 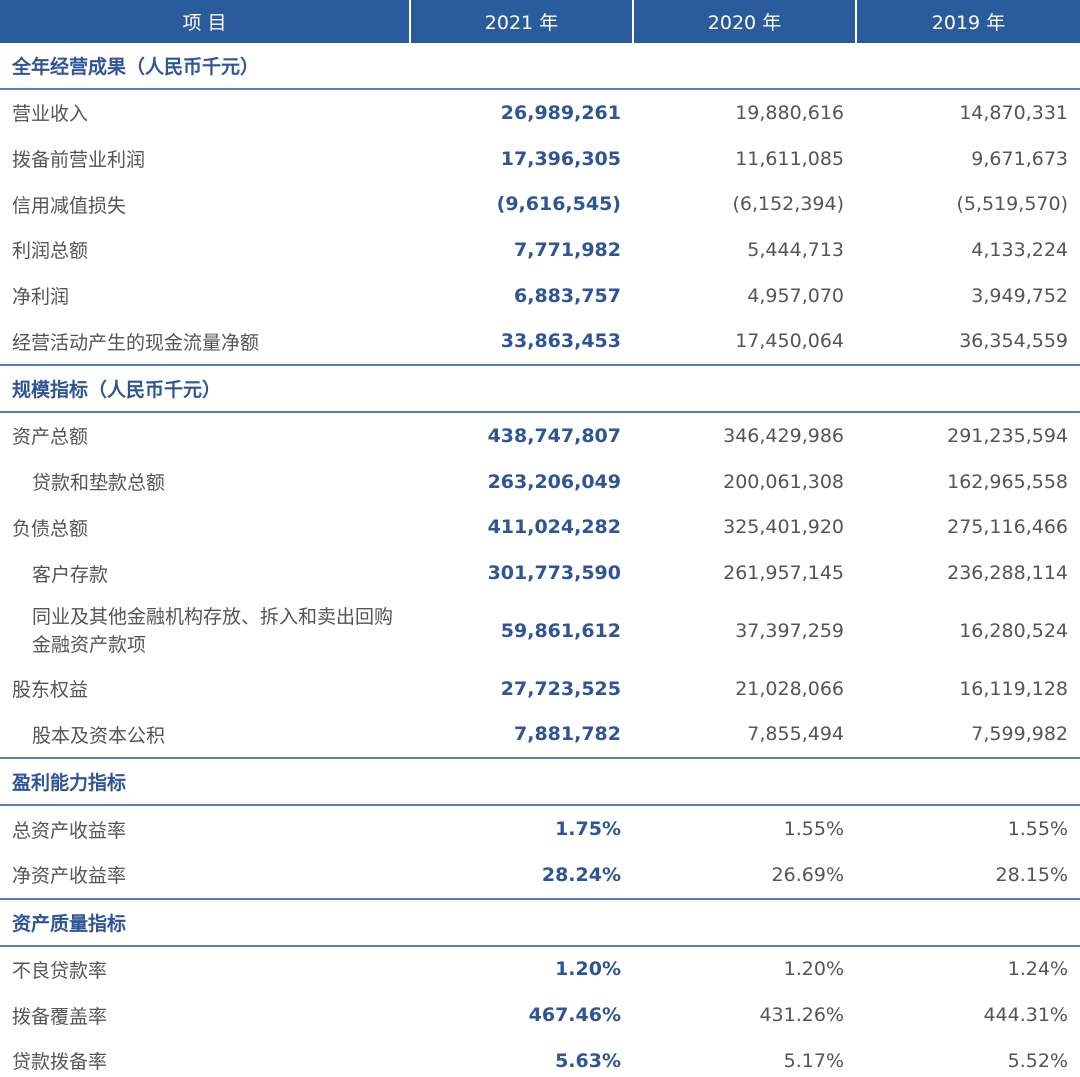 I want to click on section-header: 盈利能力指标, so click(x=540, y=782).